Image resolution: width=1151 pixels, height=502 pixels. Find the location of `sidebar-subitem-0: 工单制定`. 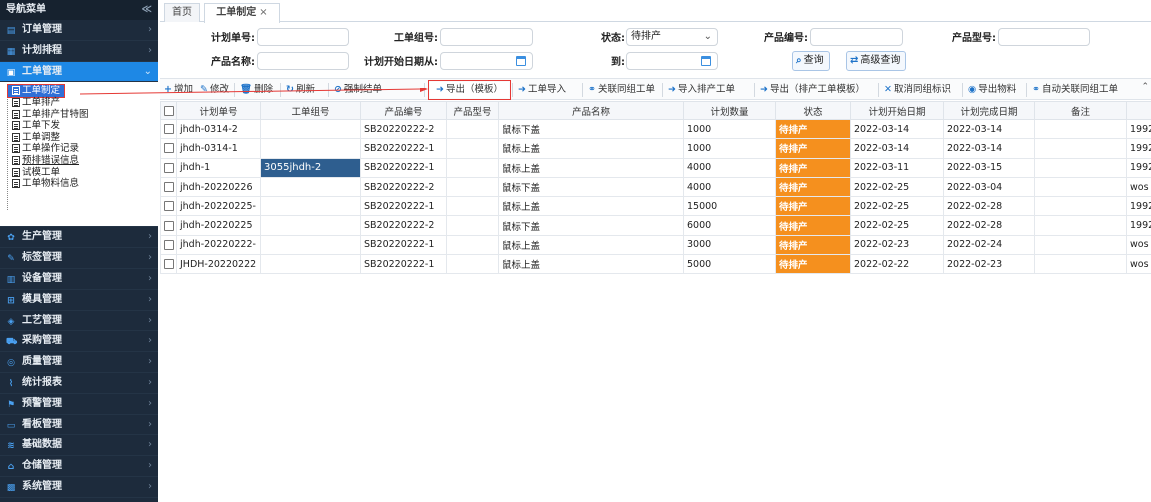

sidebar-subitem-0: 工单制定 is located at coordinates (36, 91).